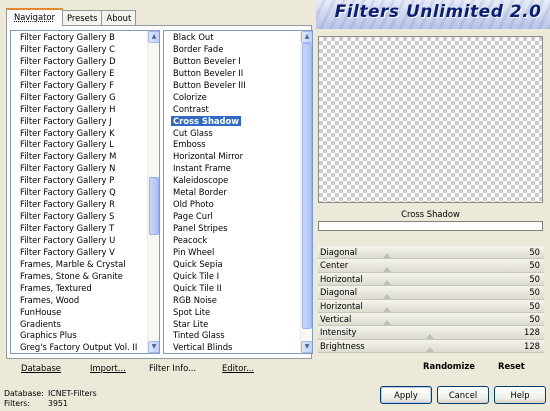  What do you see at coordinates (79, 50) in the screenshot?
I see `category-list-item: Filter Factory Gallery C` at bounding box center [79, 50].